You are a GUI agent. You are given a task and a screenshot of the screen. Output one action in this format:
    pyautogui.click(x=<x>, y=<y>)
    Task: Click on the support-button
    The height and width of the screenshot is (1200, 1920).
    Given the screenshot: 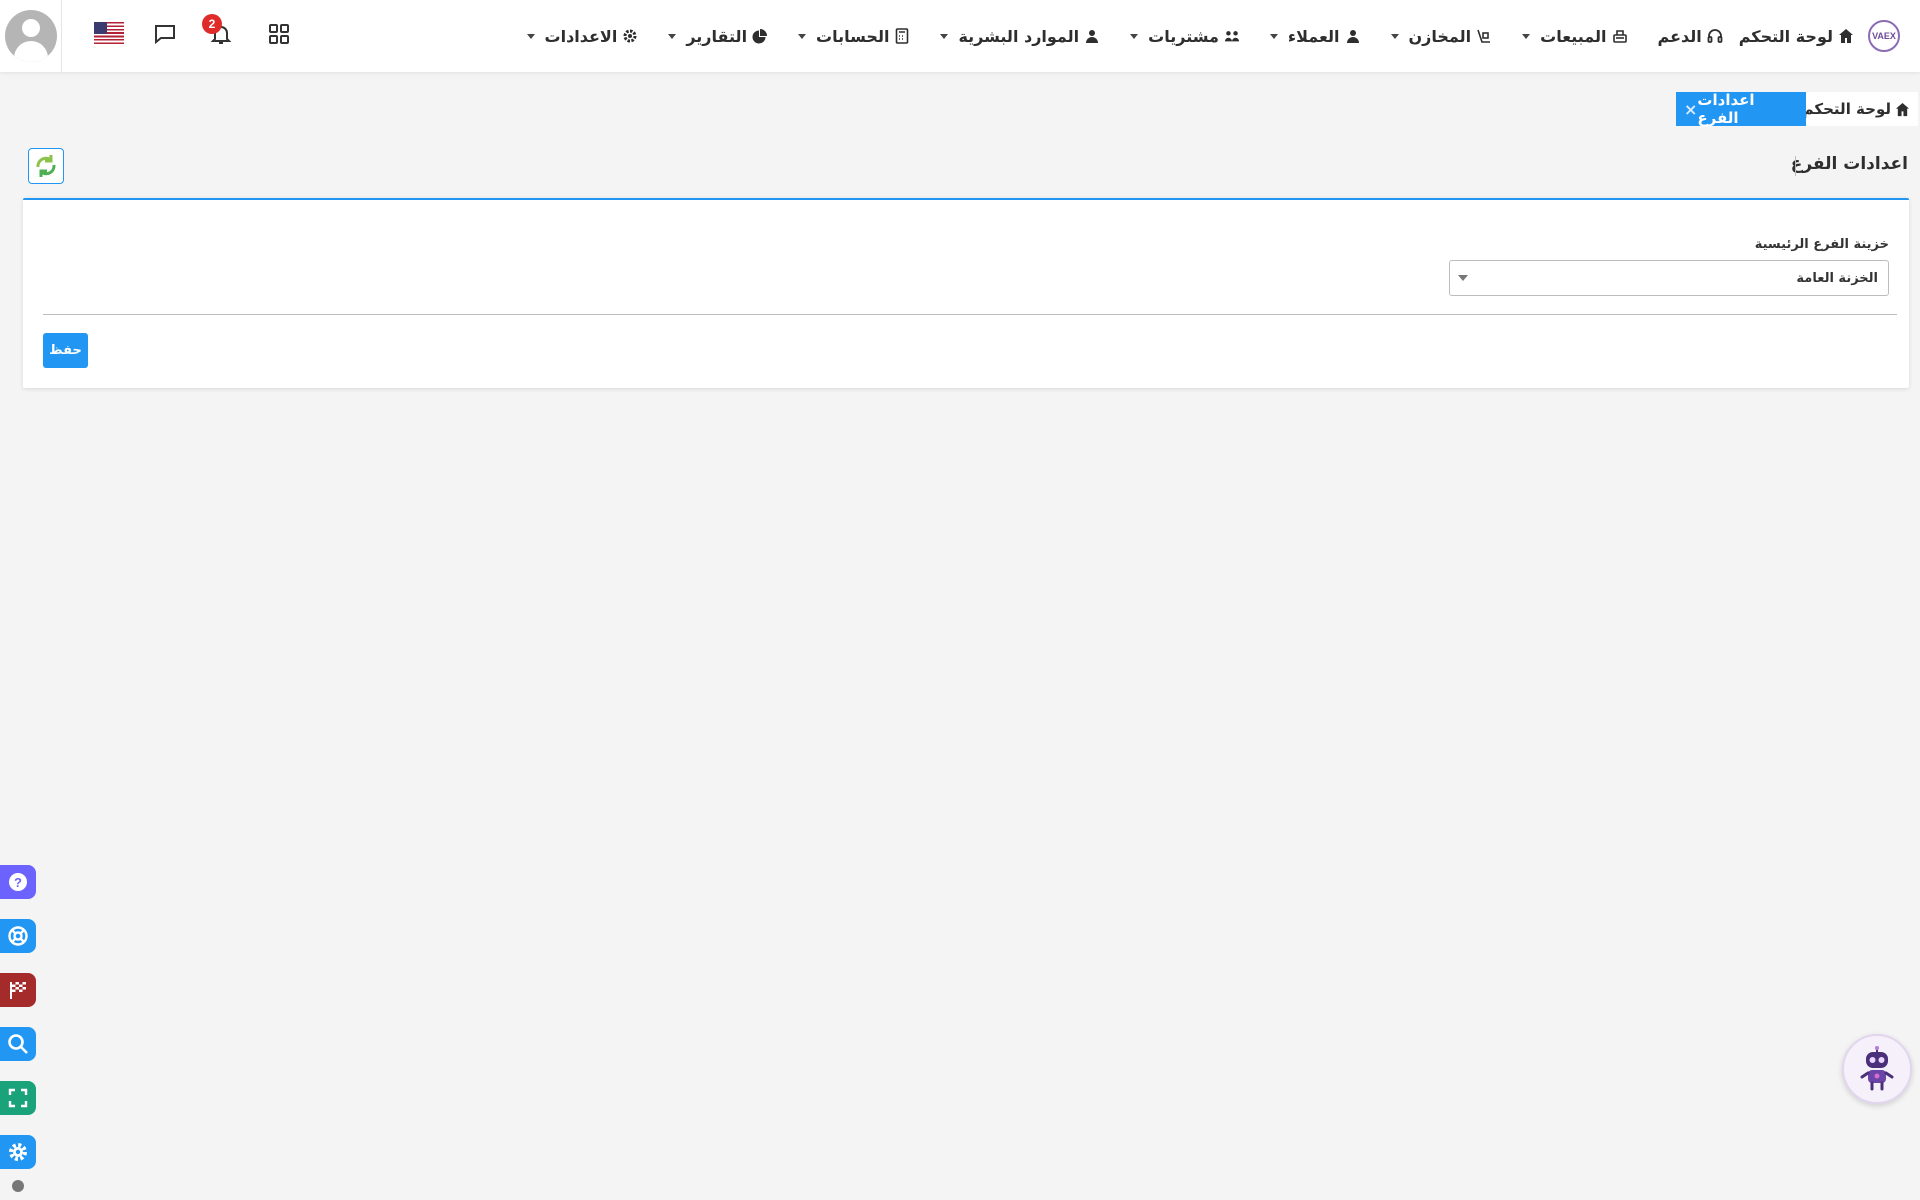 What is the action you would take?
    pyautogui.click(x=18, y=936)
    